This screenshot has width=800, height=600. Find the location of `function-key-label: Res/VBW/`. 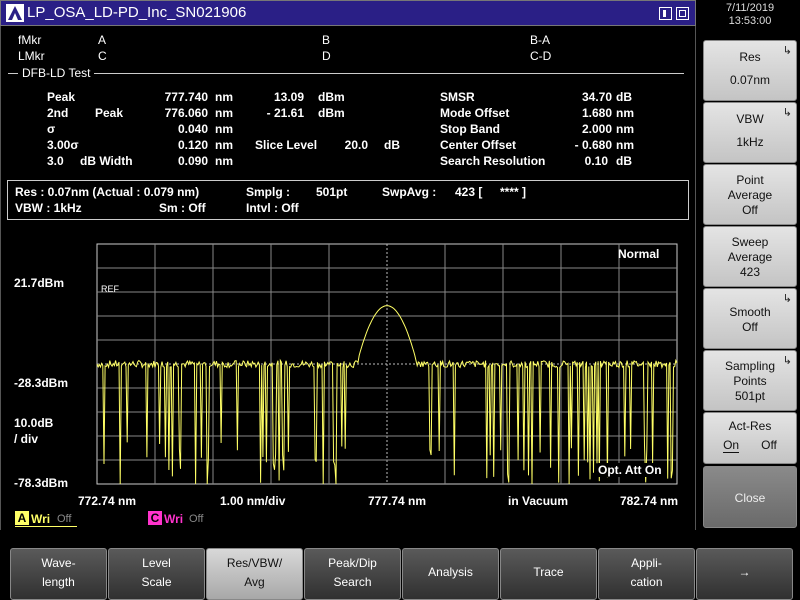

function-key-label: Res/VBW/ is located at coordinates (254, 563).